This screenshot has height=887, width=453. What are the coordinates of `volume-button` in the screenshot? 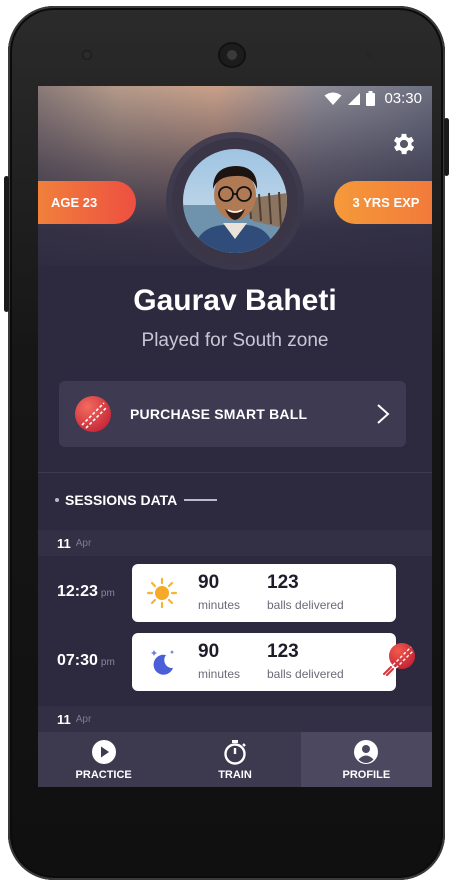 It's located at (6, 244).